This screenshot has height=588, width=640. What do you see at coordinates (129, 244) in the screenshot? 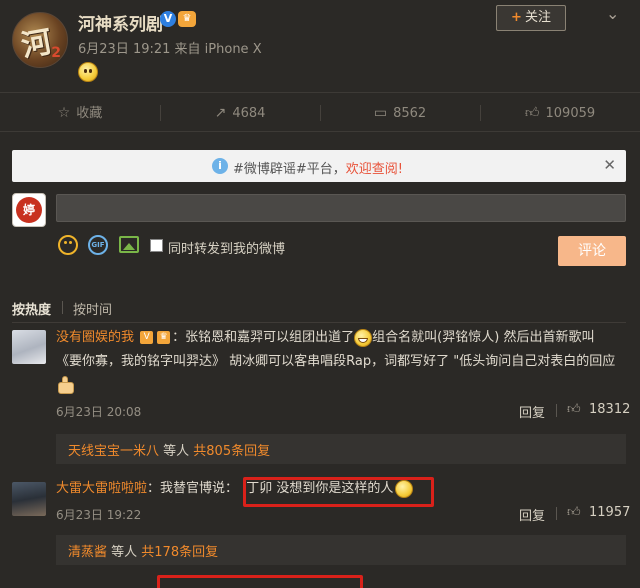
I see `image-upload-icon` at bounding box center [129, 244].